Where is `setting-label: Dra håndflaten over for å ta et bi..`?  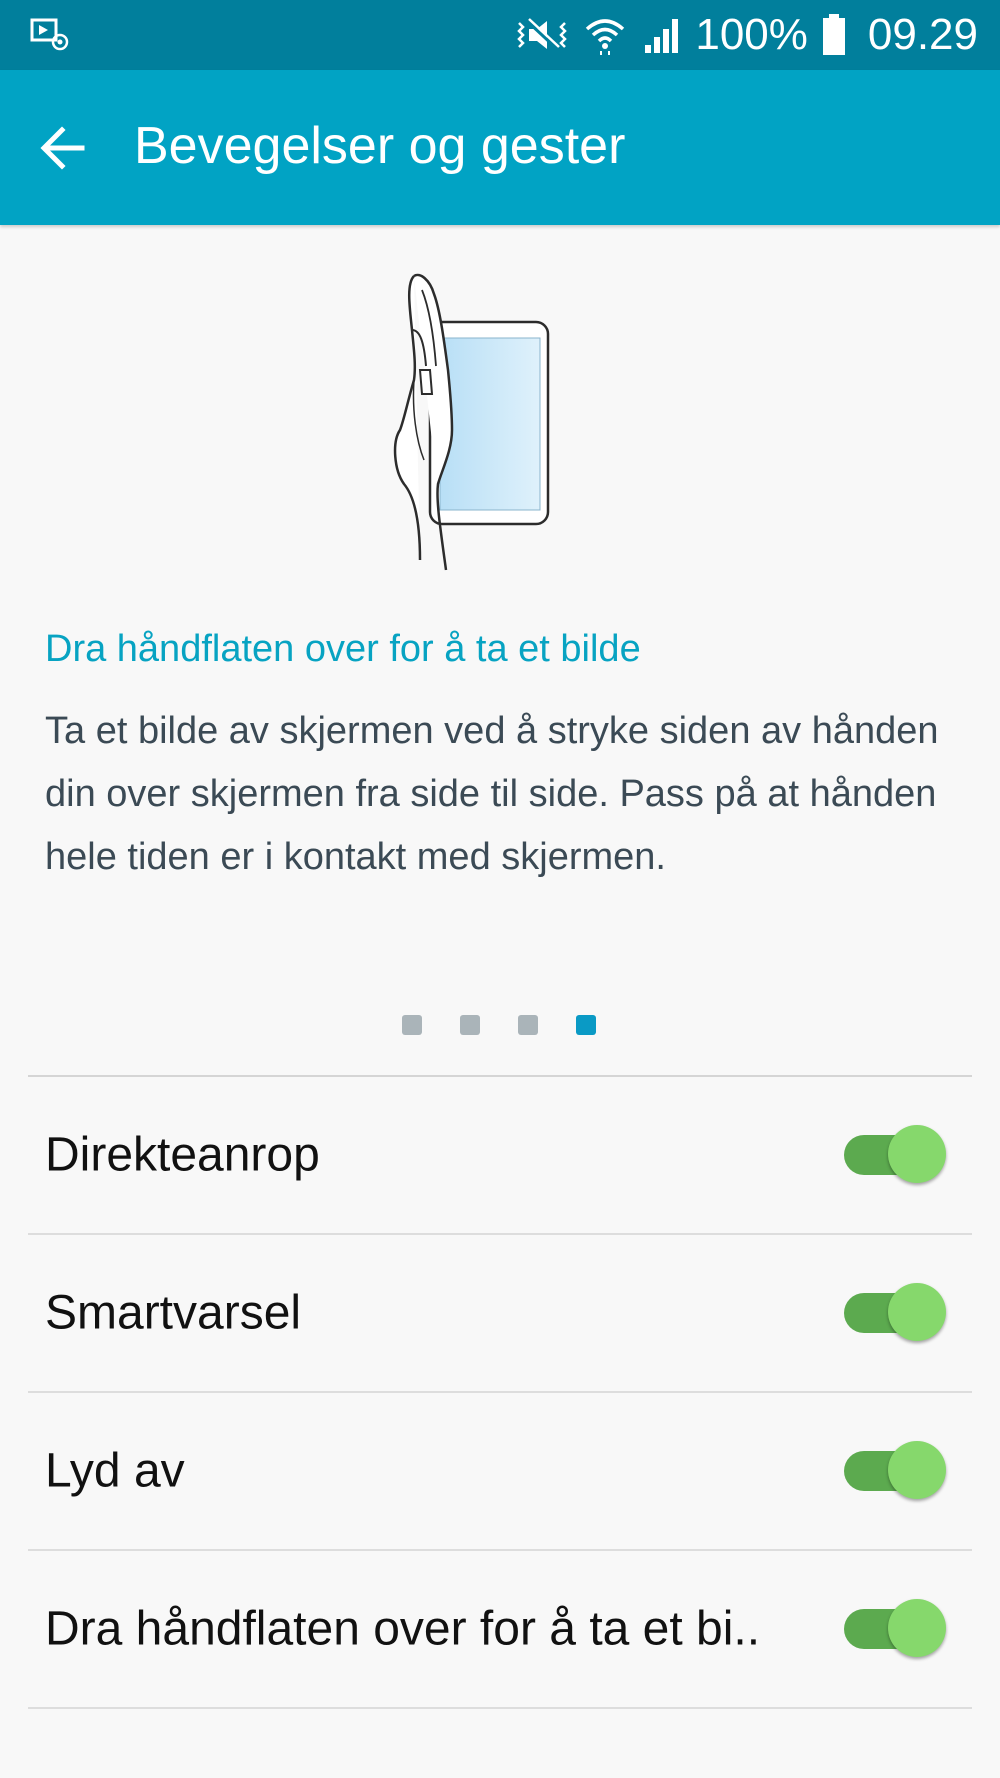
setting-label: Dra håndflaten over for å ta et bi.. is located at coordinates (403, 1629).